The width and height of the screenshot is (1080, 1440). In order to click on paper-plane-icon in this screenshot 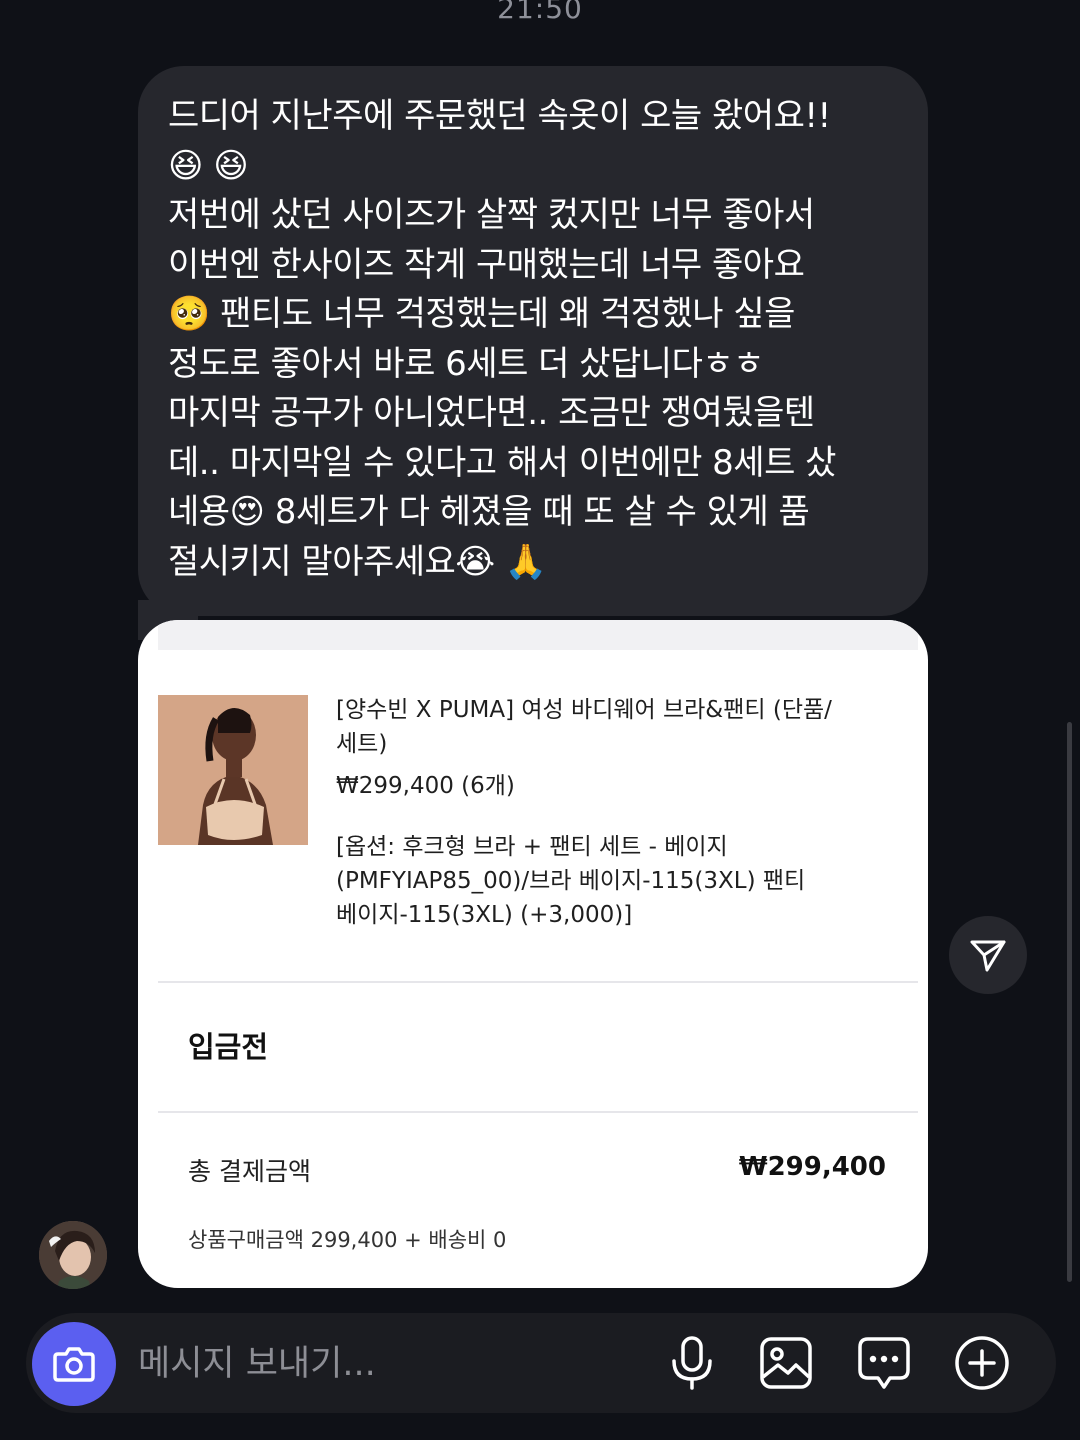, I will do `click(988, 956)`.